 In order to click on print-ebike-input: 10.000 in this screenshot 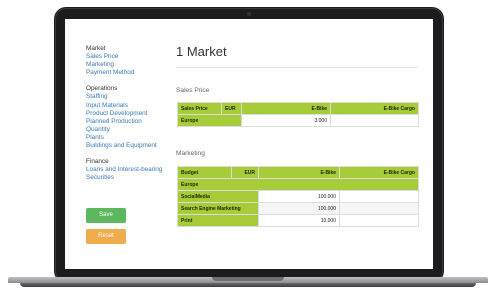, I will do `click(299, 220)`.